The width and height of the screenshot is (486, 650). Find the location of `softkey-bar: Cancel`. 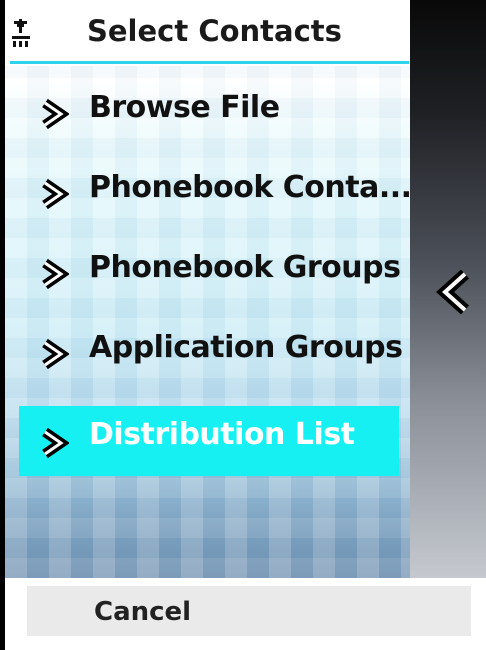

softkey-bar: Cancel is located at coordinates (245, 614).